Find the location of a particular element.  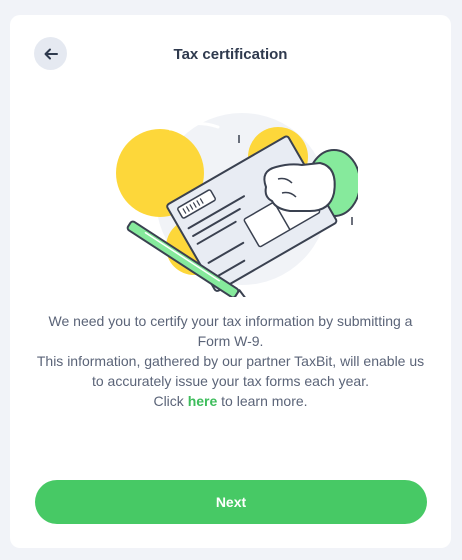

description-line-3: Click here to learn more. is located at coordinates (230, 401).